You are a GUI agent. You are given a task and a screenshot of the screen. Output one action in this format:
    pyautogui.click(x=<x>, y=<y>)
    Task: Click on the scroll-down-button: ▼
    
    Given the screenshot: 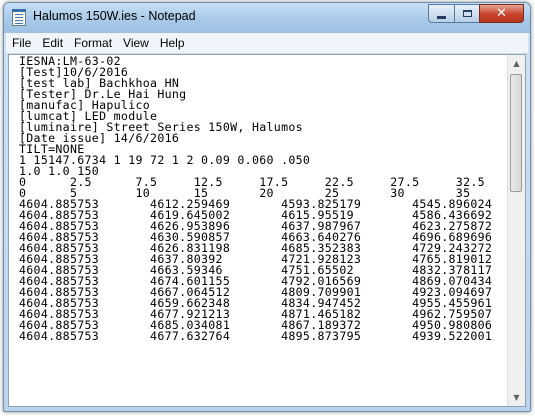 What is the action you would take?
    pyautogui.click(x=516, y=397)
    